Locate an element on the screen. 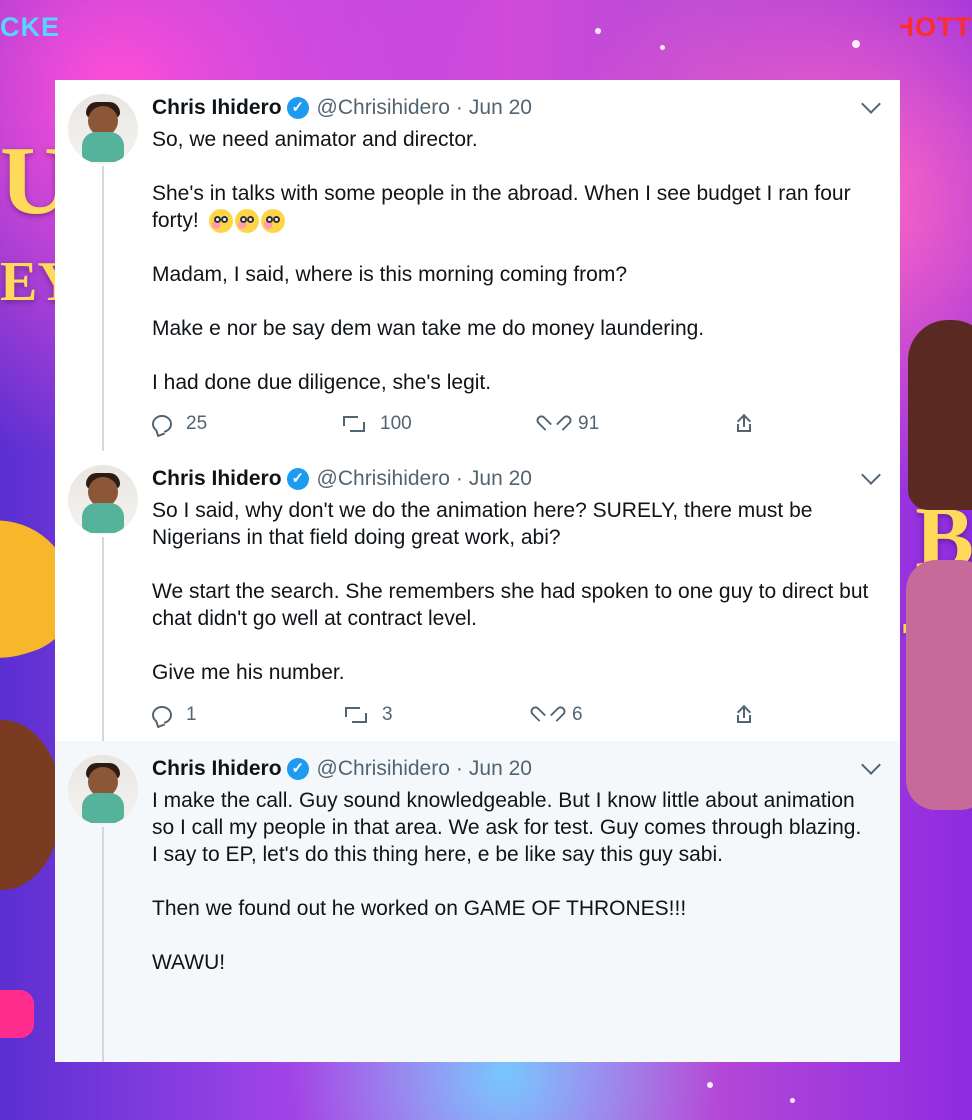  like-count: 91 is located at coordinates (589, 423).